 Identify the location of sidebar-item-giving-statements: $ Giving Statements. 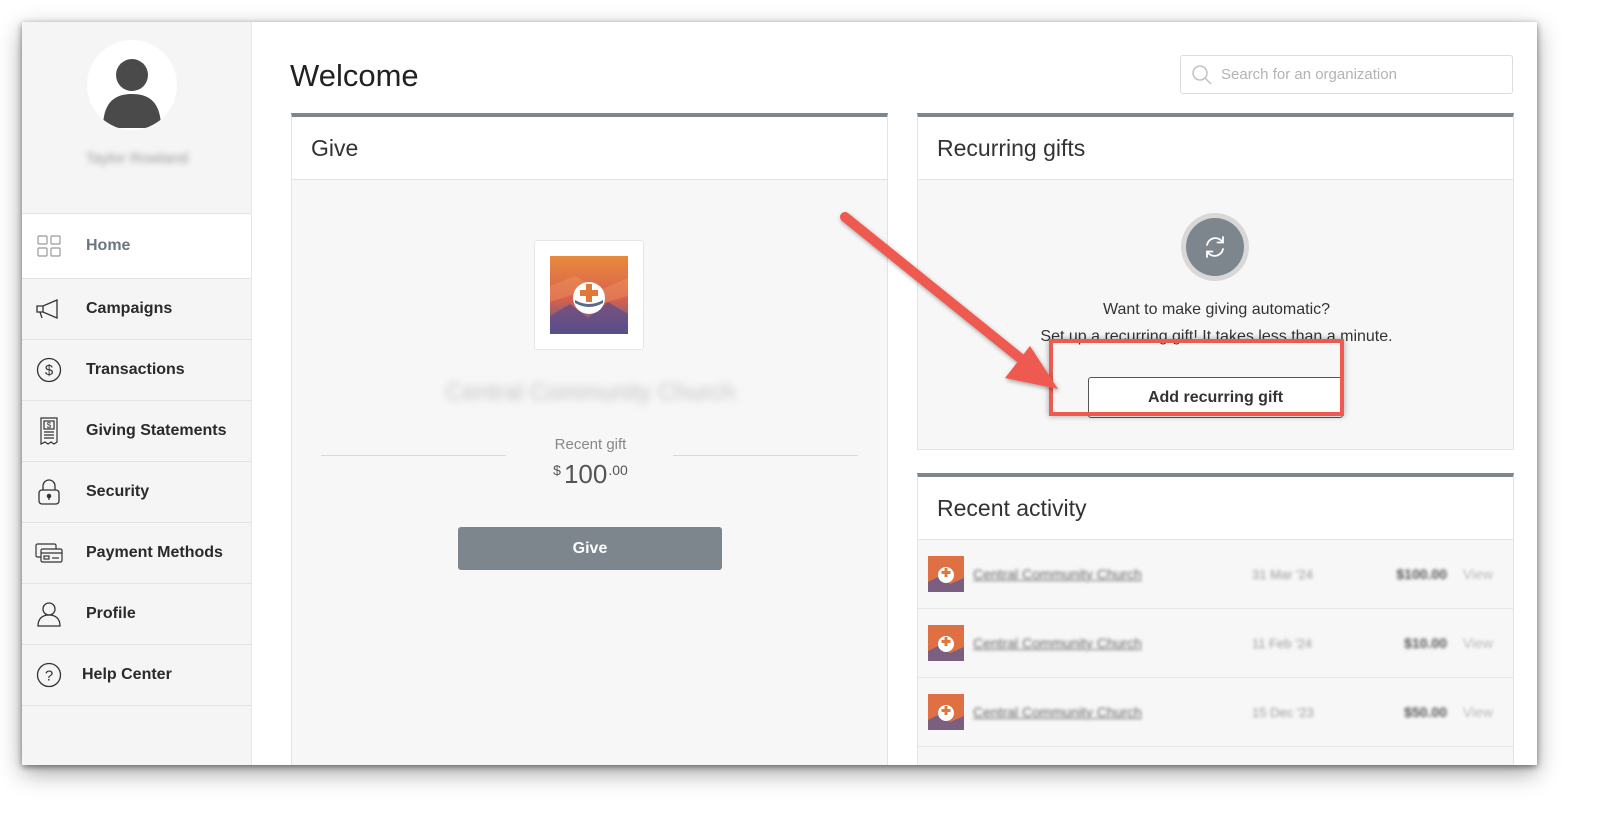
(136, 431).